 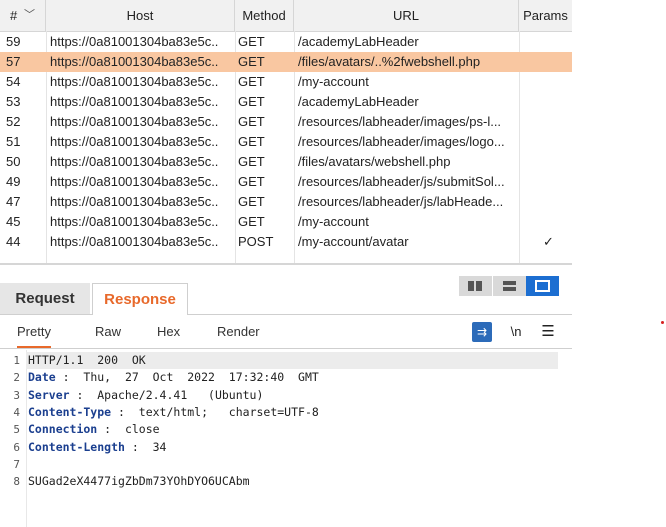 I want to click on header-name: Content-Length, so click(x=76, y=446).